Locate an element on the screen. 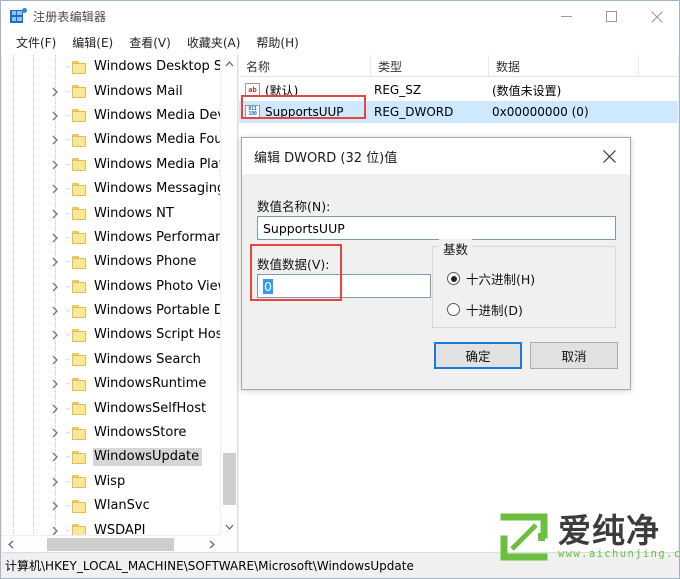 The image size is (680, 579). string-value-icon: ab is located at coordinates (252, 90).